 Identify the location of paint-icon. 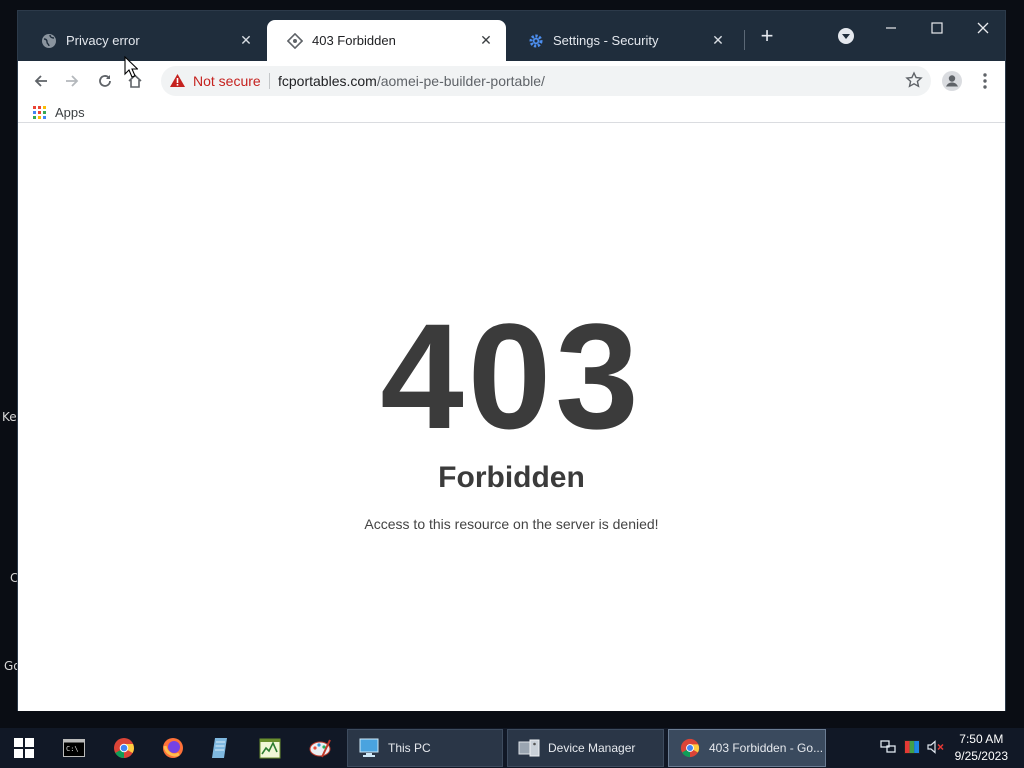
(320, 748).